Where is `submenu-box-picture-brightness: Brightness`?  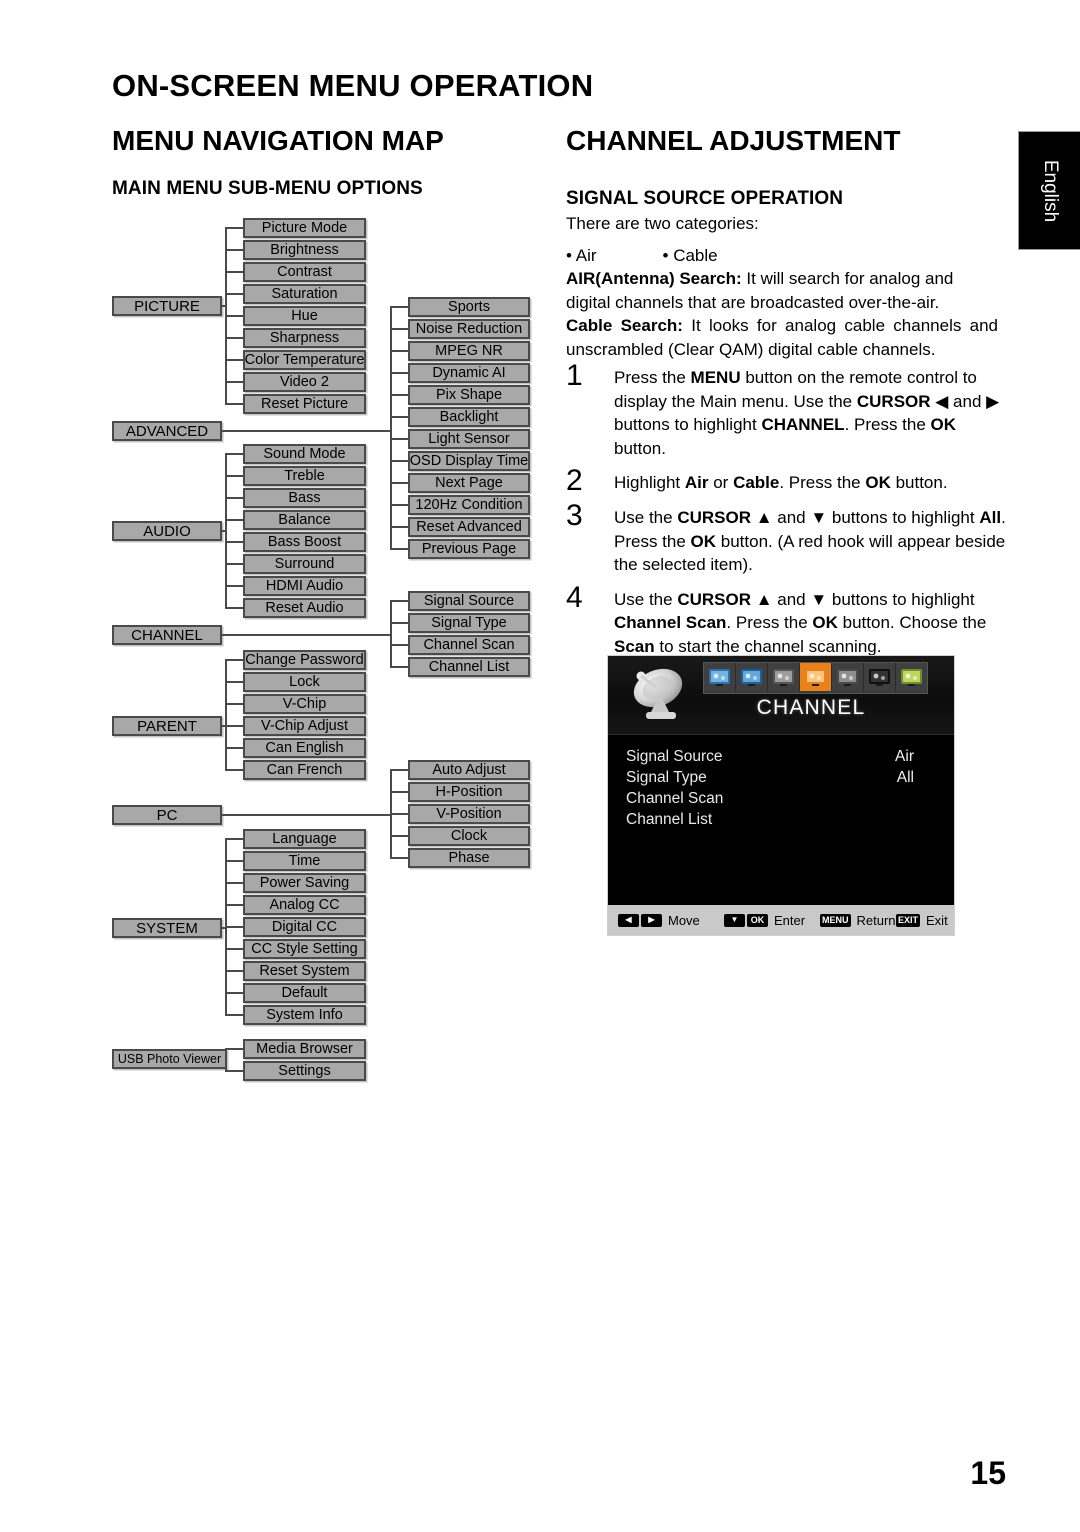
submenu-box-picture-brightness: Brightness is located at coordinates (304, 250).